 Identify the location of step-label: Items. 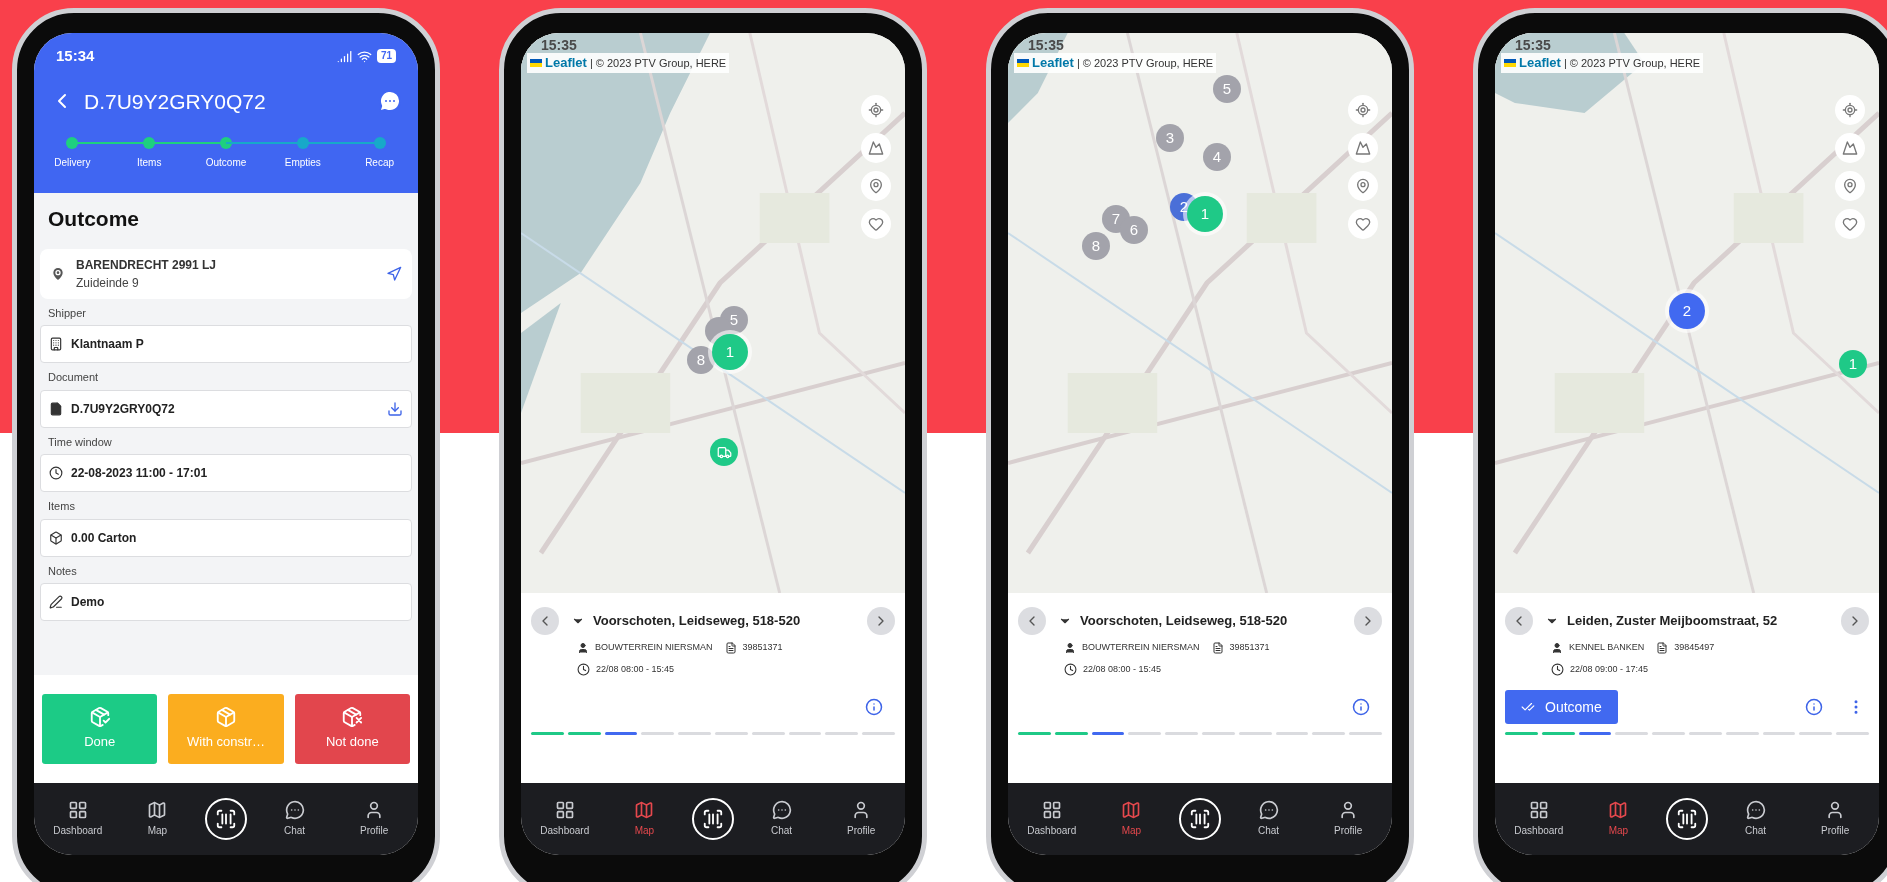
(149, 163).